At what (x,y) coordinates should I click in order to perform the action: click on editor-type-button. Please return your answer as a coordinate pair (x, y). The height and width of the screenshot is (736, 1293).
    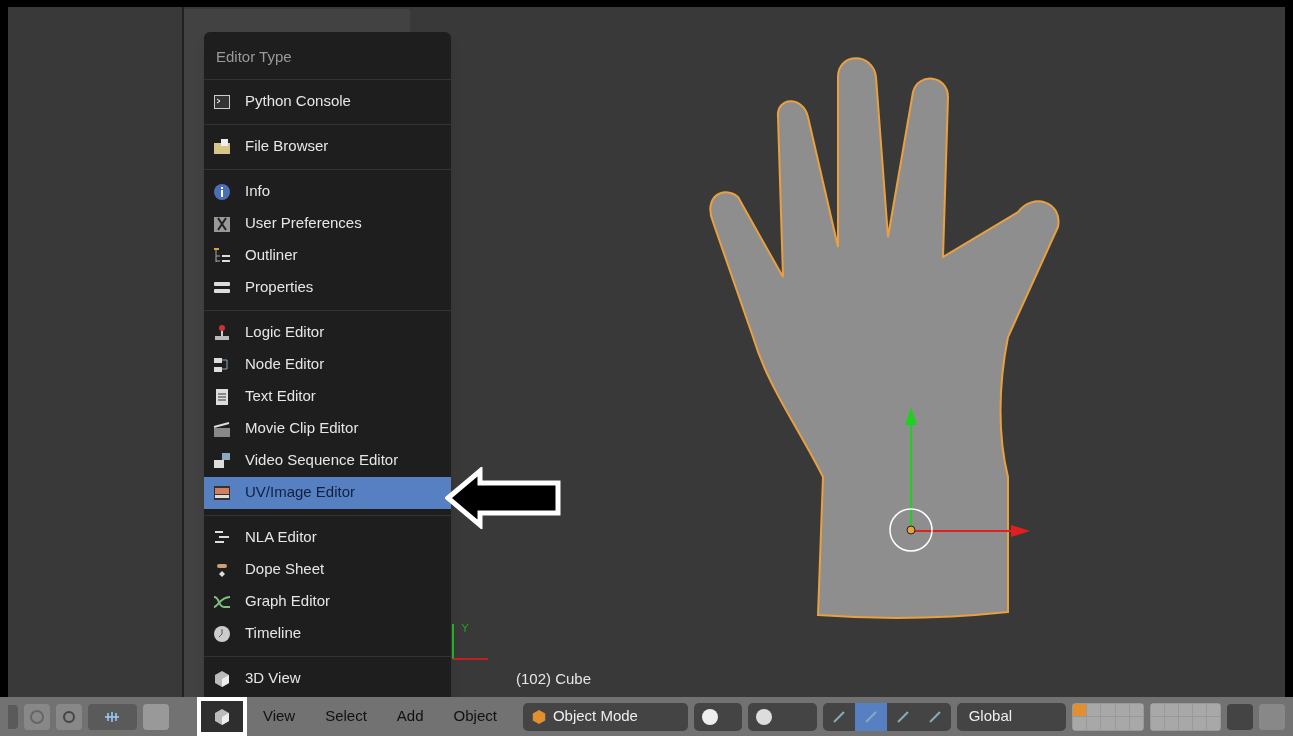
    Looking at the image, I should click on (222, 716).